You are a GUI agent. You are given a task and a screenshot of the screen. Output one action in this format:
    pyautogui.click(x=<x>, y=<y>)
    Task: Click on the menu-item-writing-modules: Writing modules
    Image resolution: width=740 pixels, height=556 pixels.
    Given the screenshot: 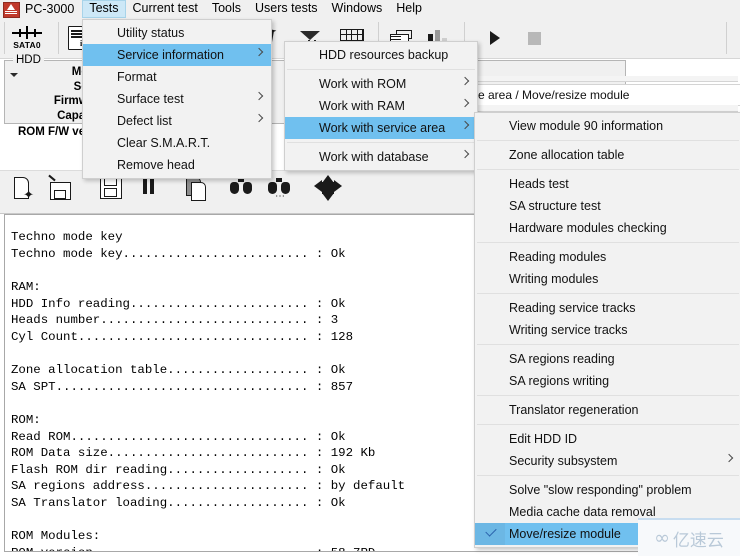 What is the action you would take?
    pyautogui.click(x=607, y=279)
    